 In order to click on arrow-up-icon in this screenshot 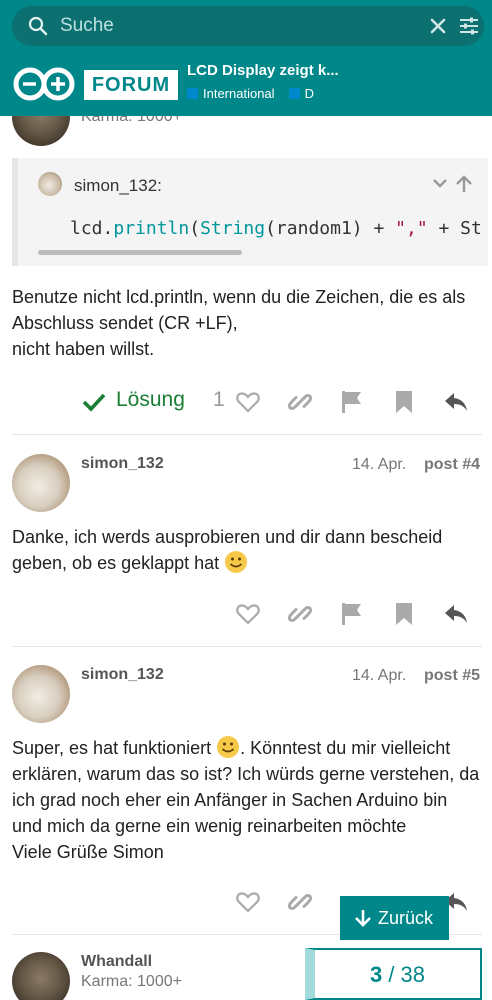, I will do `click(464, 183)`.